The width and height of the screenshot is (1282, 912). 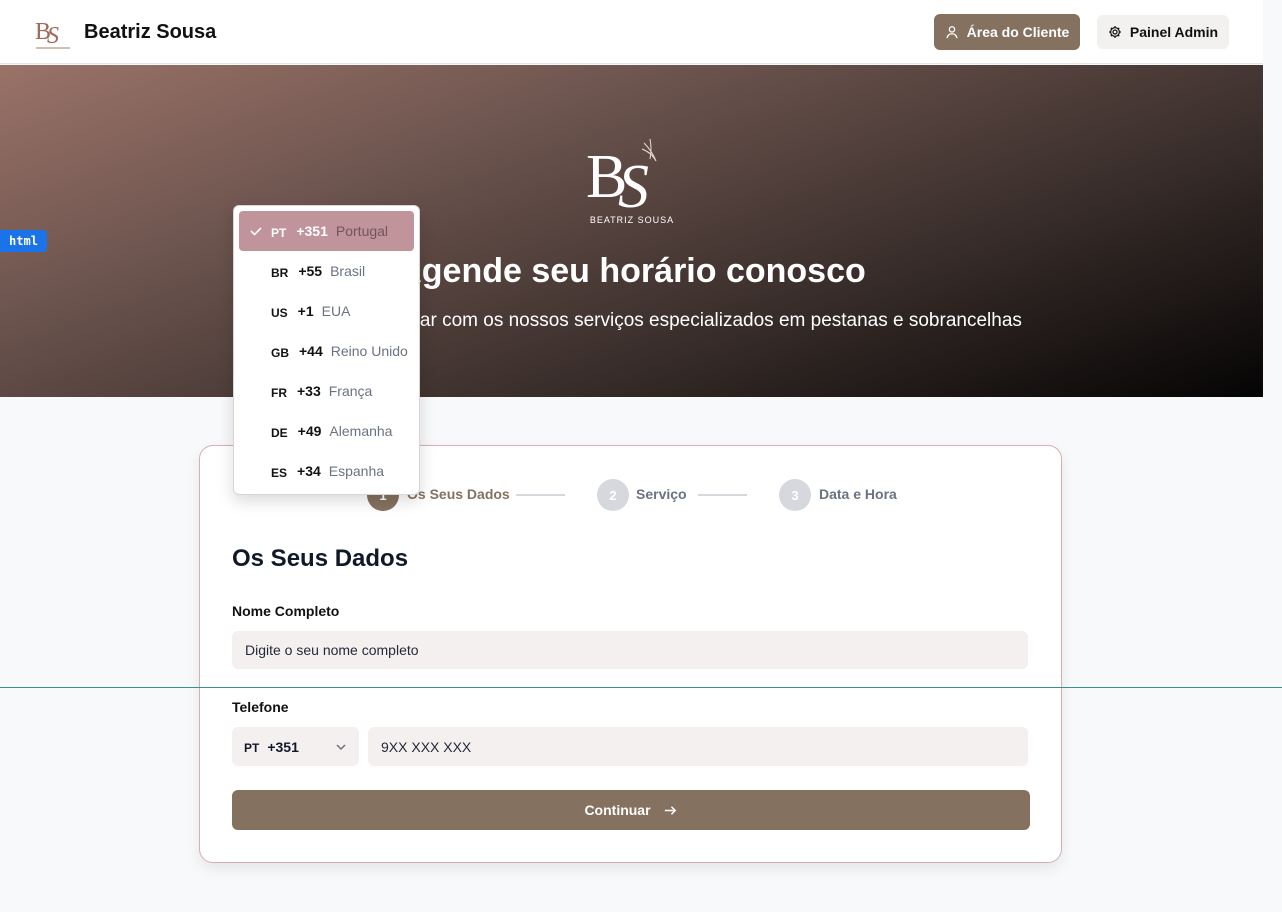 I want to click on option-code: PT, so click(x=279, y=233).